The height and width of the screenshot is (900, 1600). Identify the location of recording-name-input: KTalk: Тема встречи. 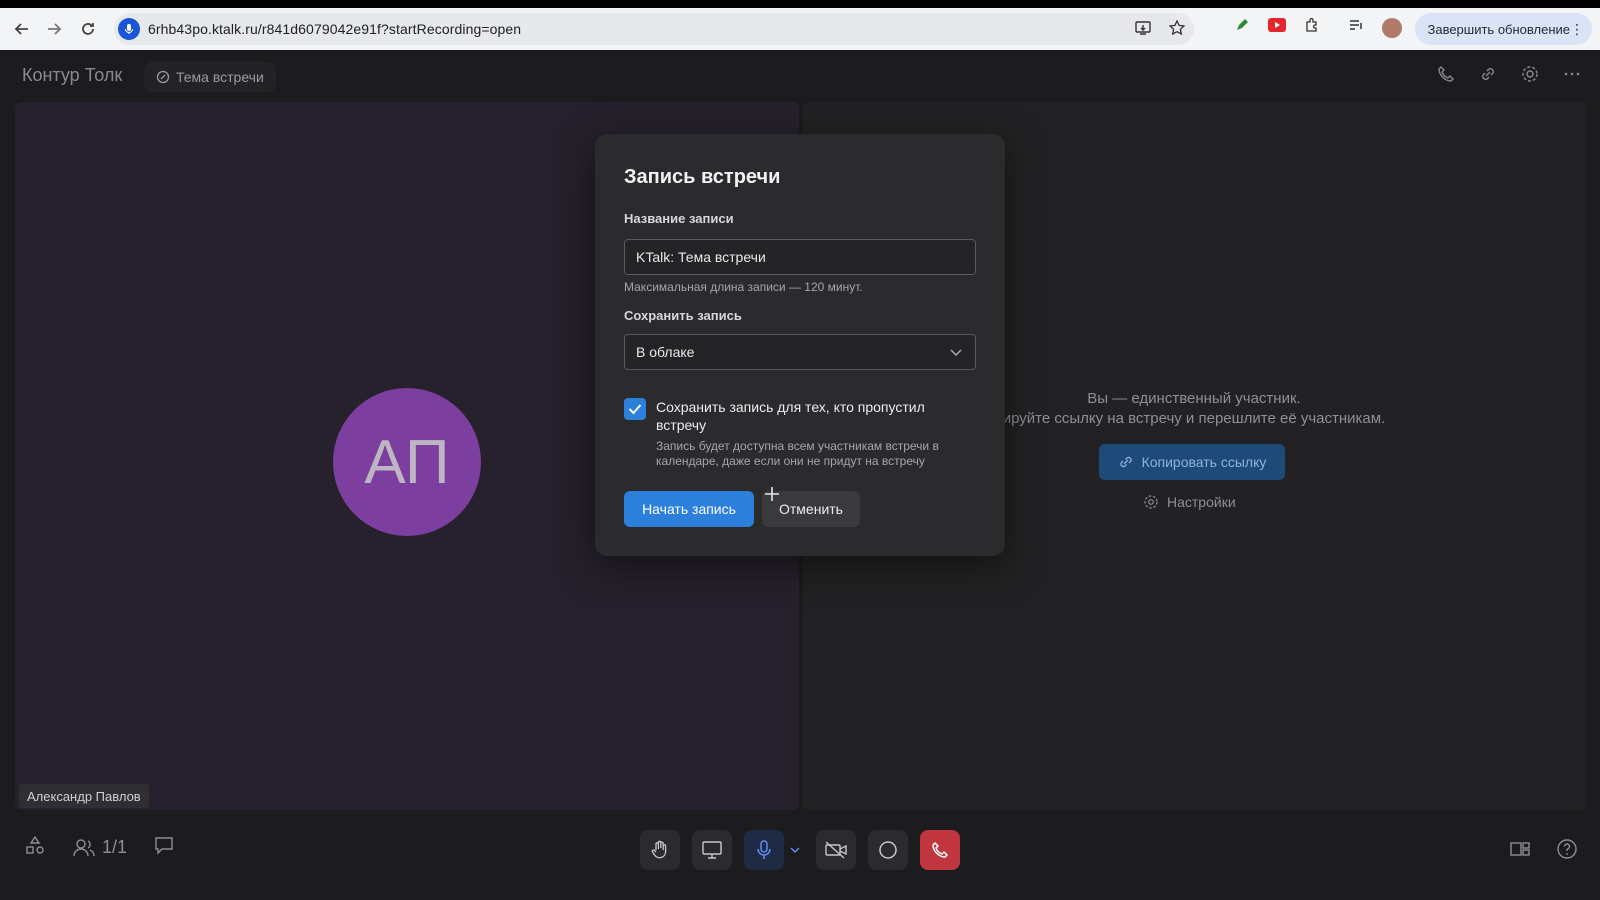
(800, 257).